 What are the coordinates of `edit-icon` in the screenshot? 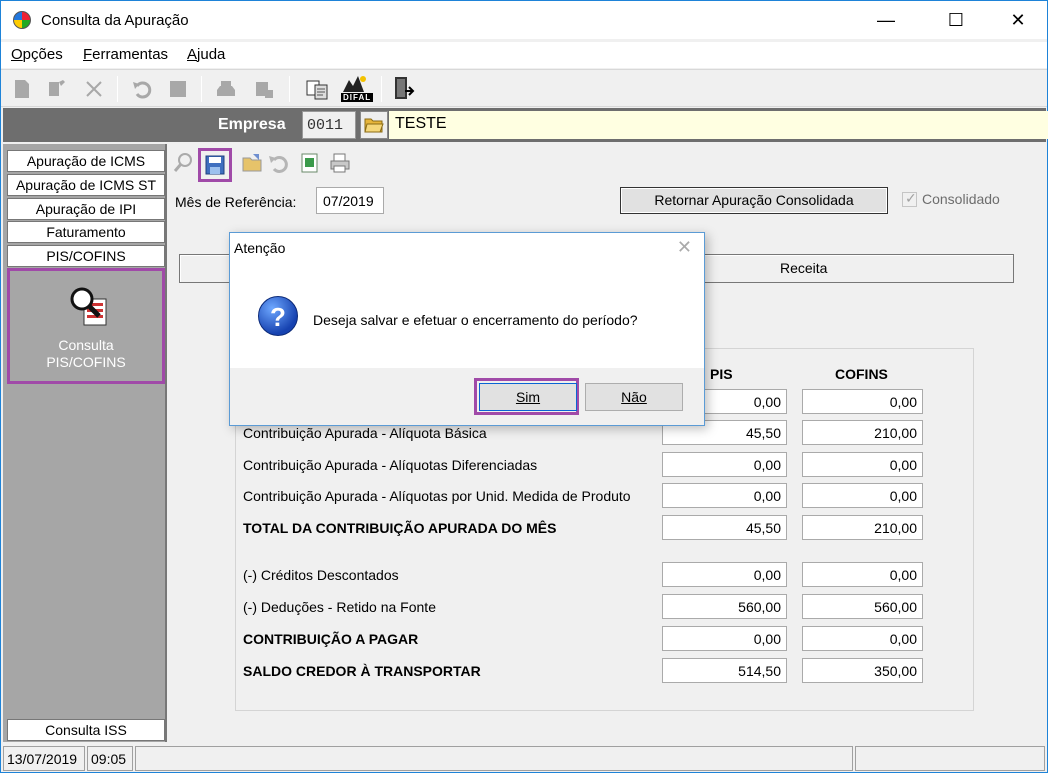 It's located at (56, 89).